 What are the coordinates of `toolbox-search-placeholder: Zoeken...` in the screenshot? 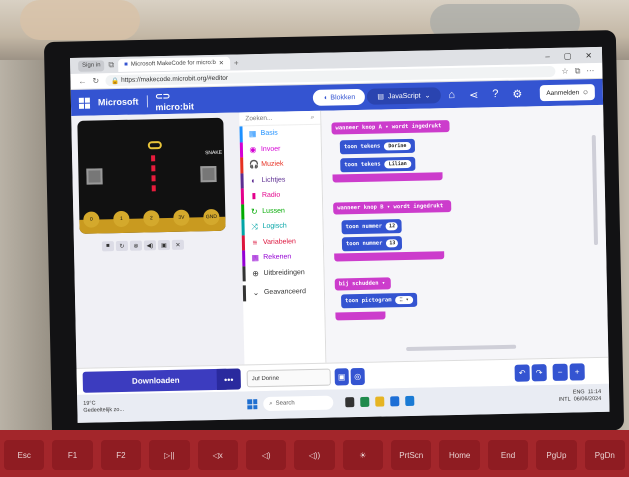 It's located at (259, 118).